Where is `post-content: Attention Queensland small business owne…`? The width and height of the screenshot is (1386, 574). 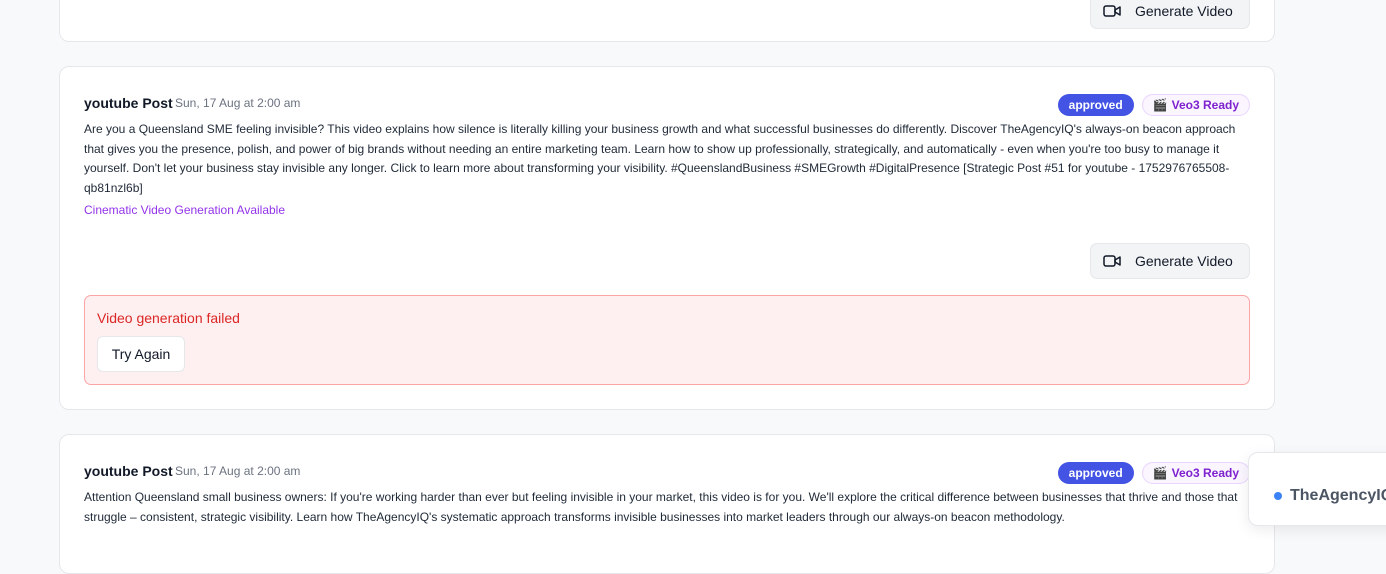
post-content: Attention Queensland small business owne… is located at coordinates (661, 507).